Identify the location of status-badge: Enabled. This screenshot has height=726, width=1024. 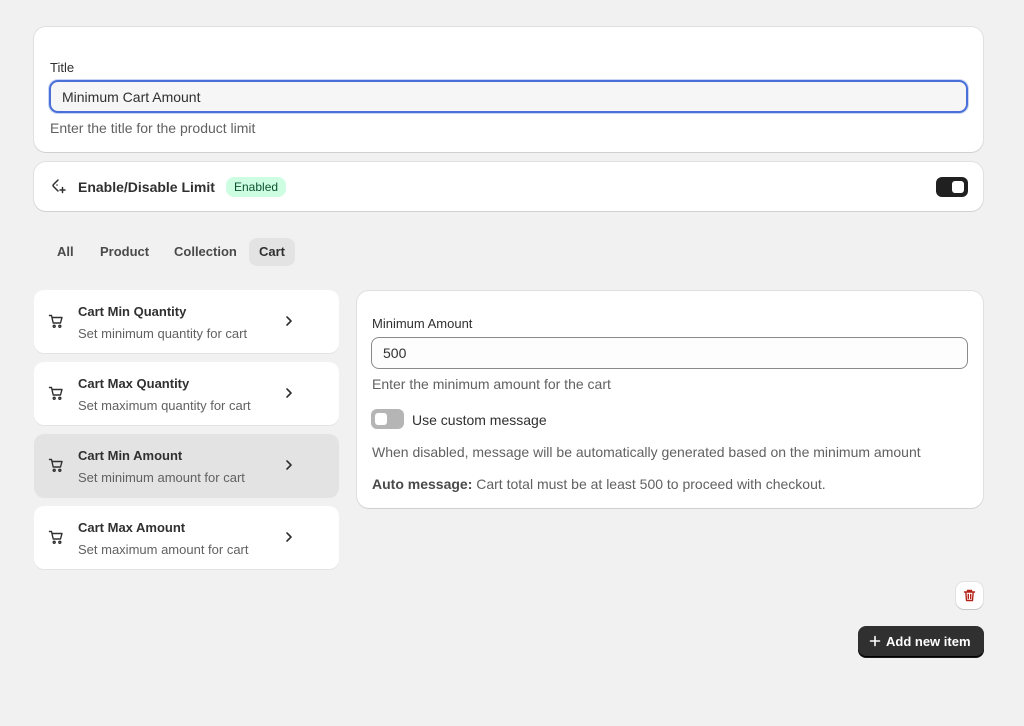
(256, 187).